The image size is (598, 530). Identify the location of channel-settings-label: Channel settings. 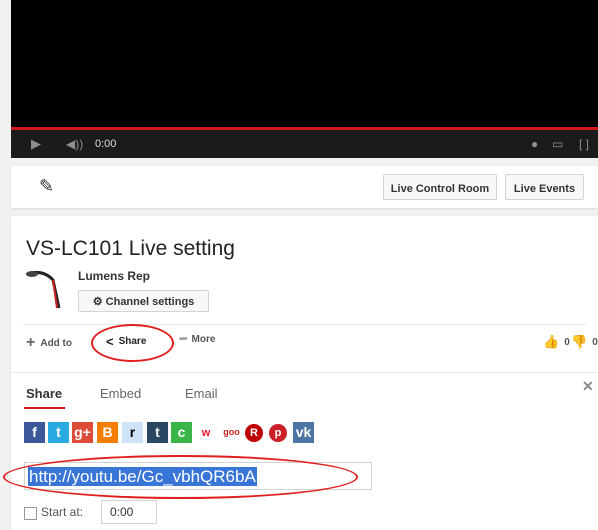
(150, 302).